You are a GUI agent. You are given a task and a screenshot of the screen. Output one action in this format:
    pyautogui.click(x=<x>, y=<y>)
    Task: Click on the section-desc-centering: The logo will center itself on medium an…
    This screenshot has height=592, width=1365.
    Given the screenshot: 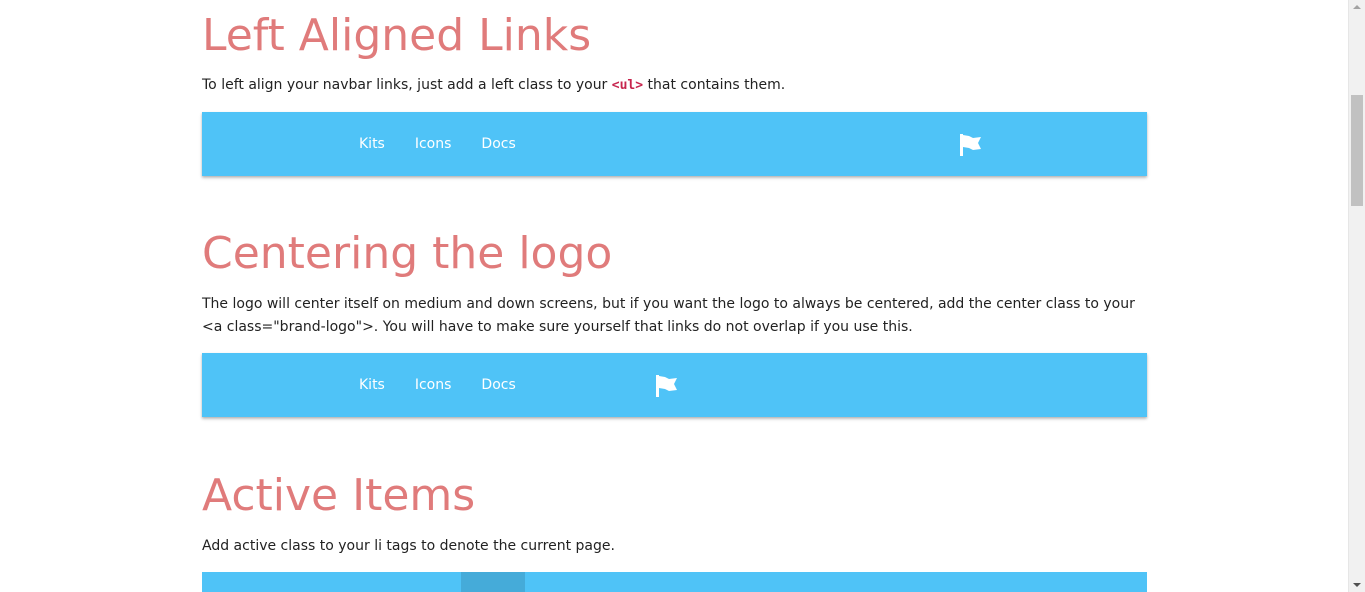 What is the action you would take?
    pyautogui.click(x=668, y=315)
    